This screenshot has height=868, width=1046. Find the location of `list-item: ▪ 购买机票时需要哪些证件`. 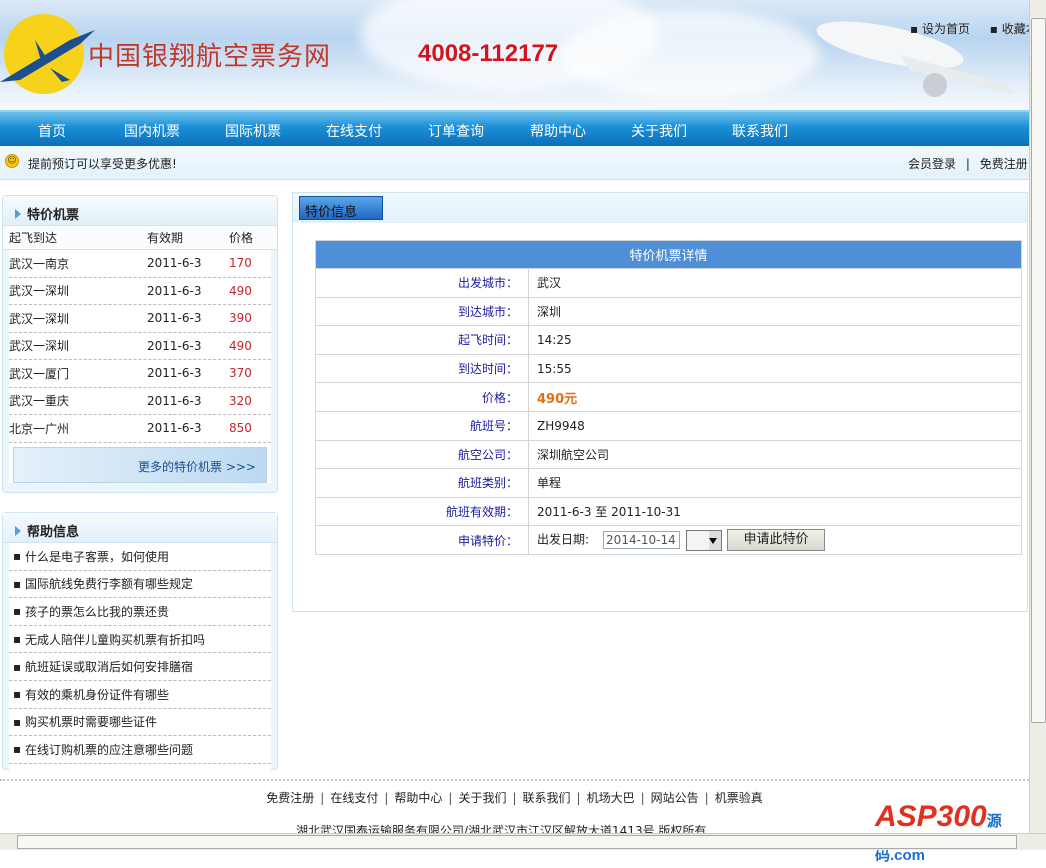

list-item: ▪ 购买机票时需要哪些证件 is located at coordinates (140, 723).